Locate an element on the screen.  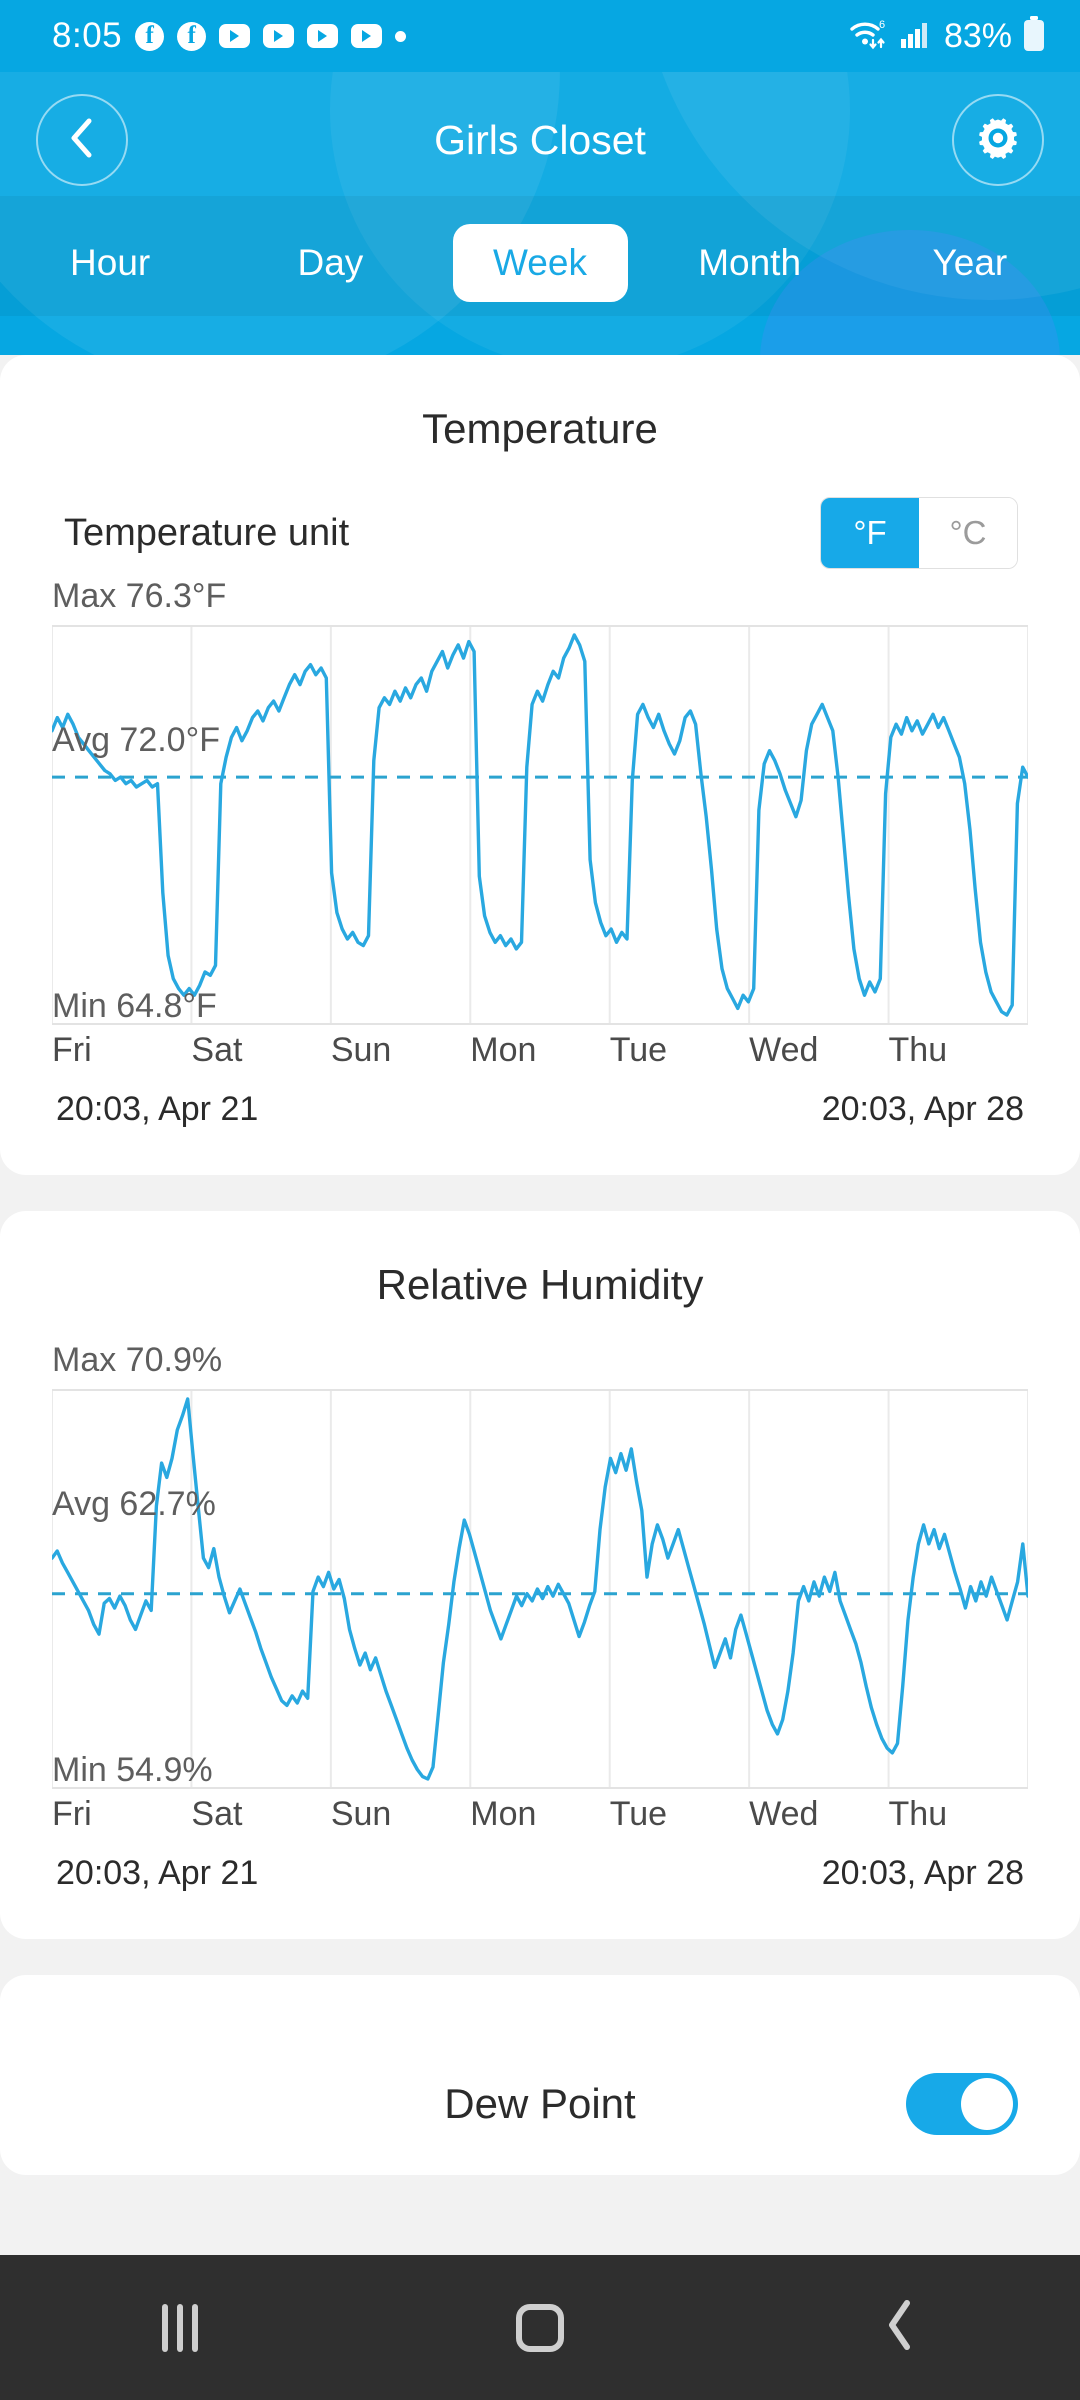
temperature-max-label: Max 76.3°F is located at coordinates (139, 596).